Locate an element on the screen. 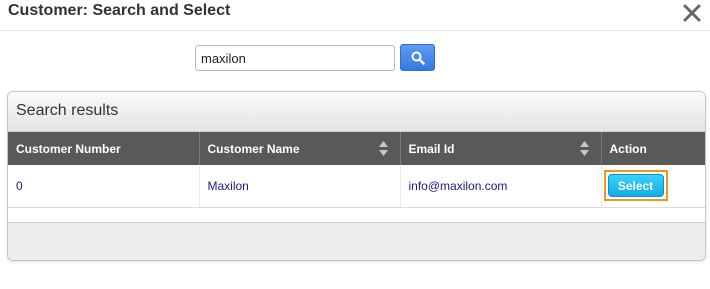  column-header-label: Email Id is located at coordinates (431, 148).